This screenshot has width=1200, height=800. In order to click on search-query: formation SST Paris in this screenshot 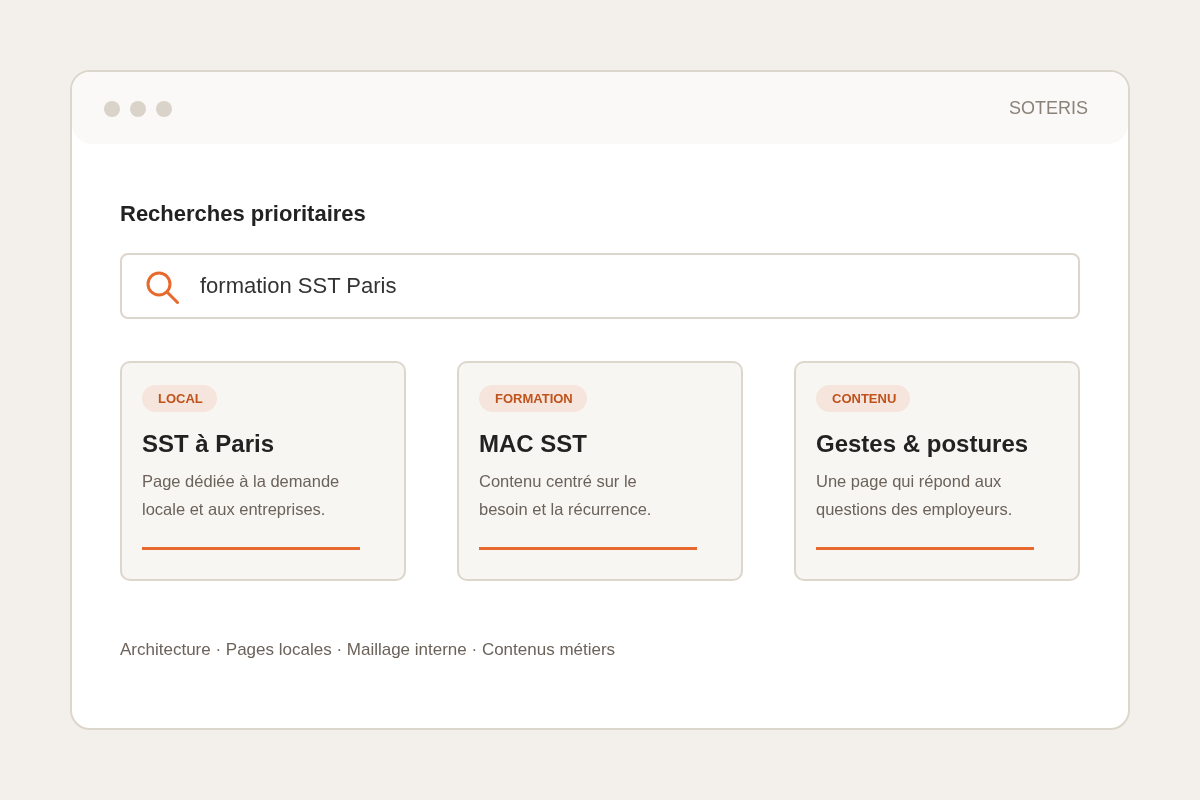, I will do `click(298, 286)`.